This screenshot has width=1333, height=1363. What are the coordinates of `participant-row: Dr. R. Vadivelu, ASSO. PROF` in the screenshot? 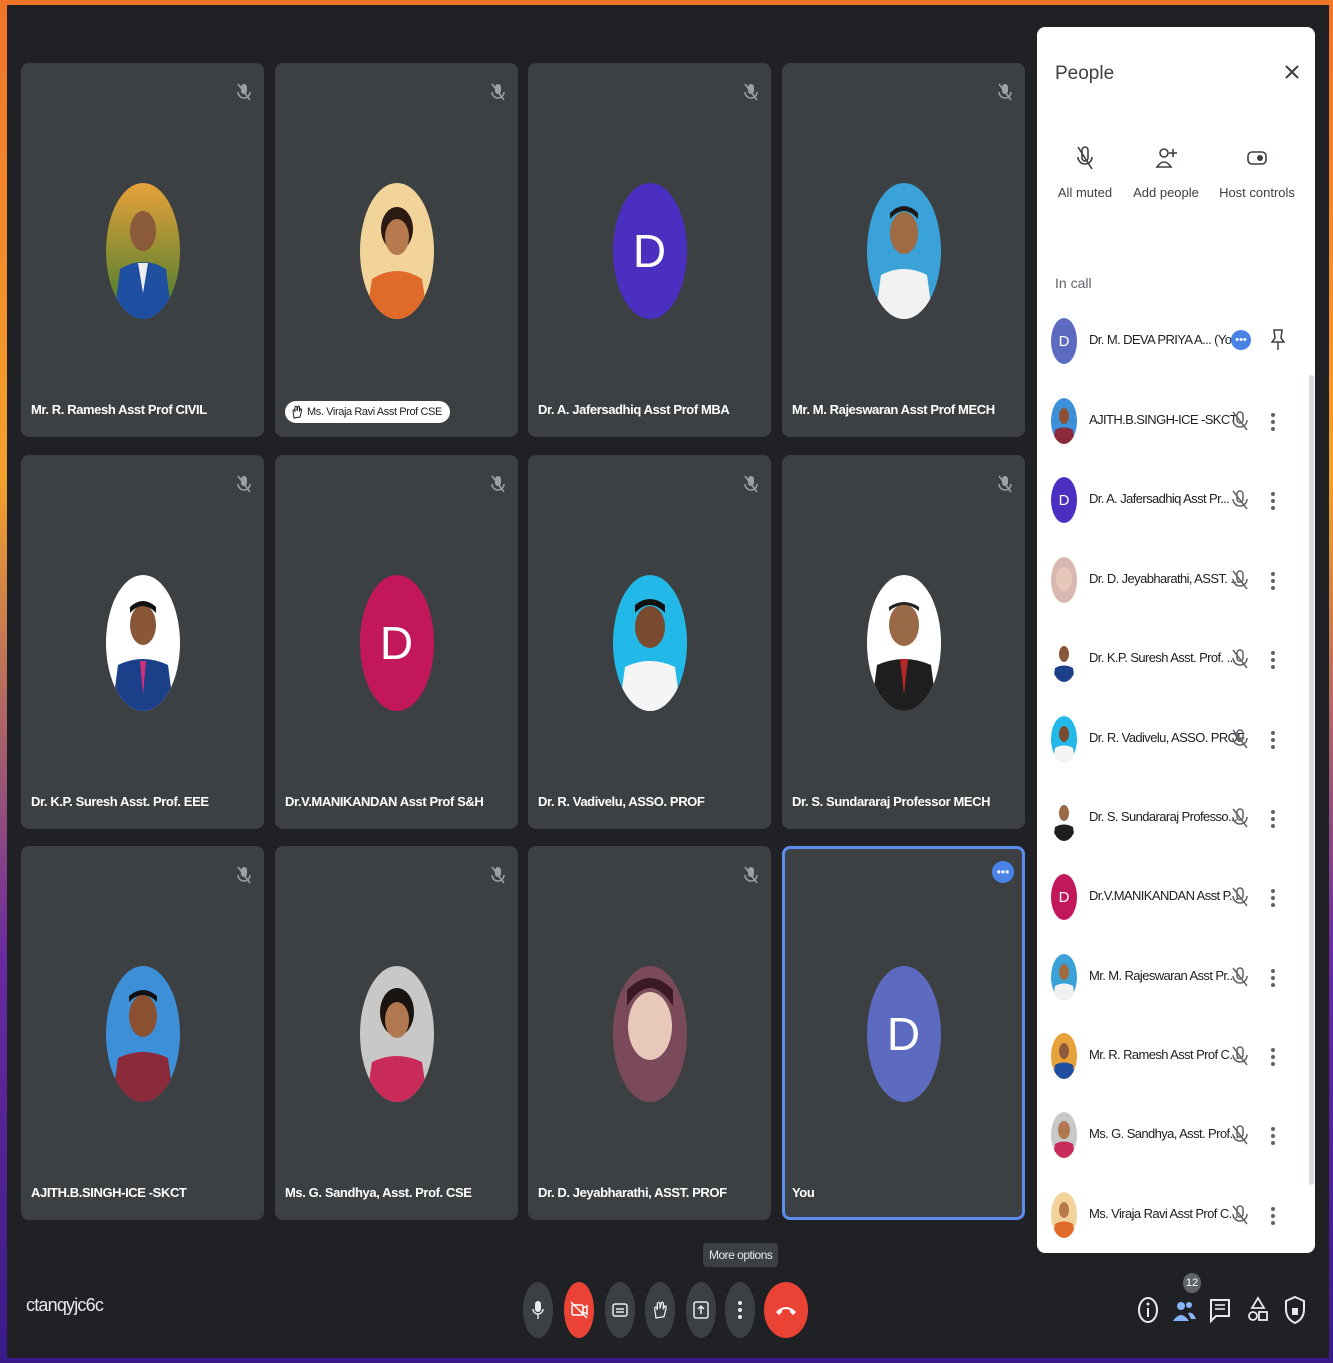 It's located at (1182, 738).